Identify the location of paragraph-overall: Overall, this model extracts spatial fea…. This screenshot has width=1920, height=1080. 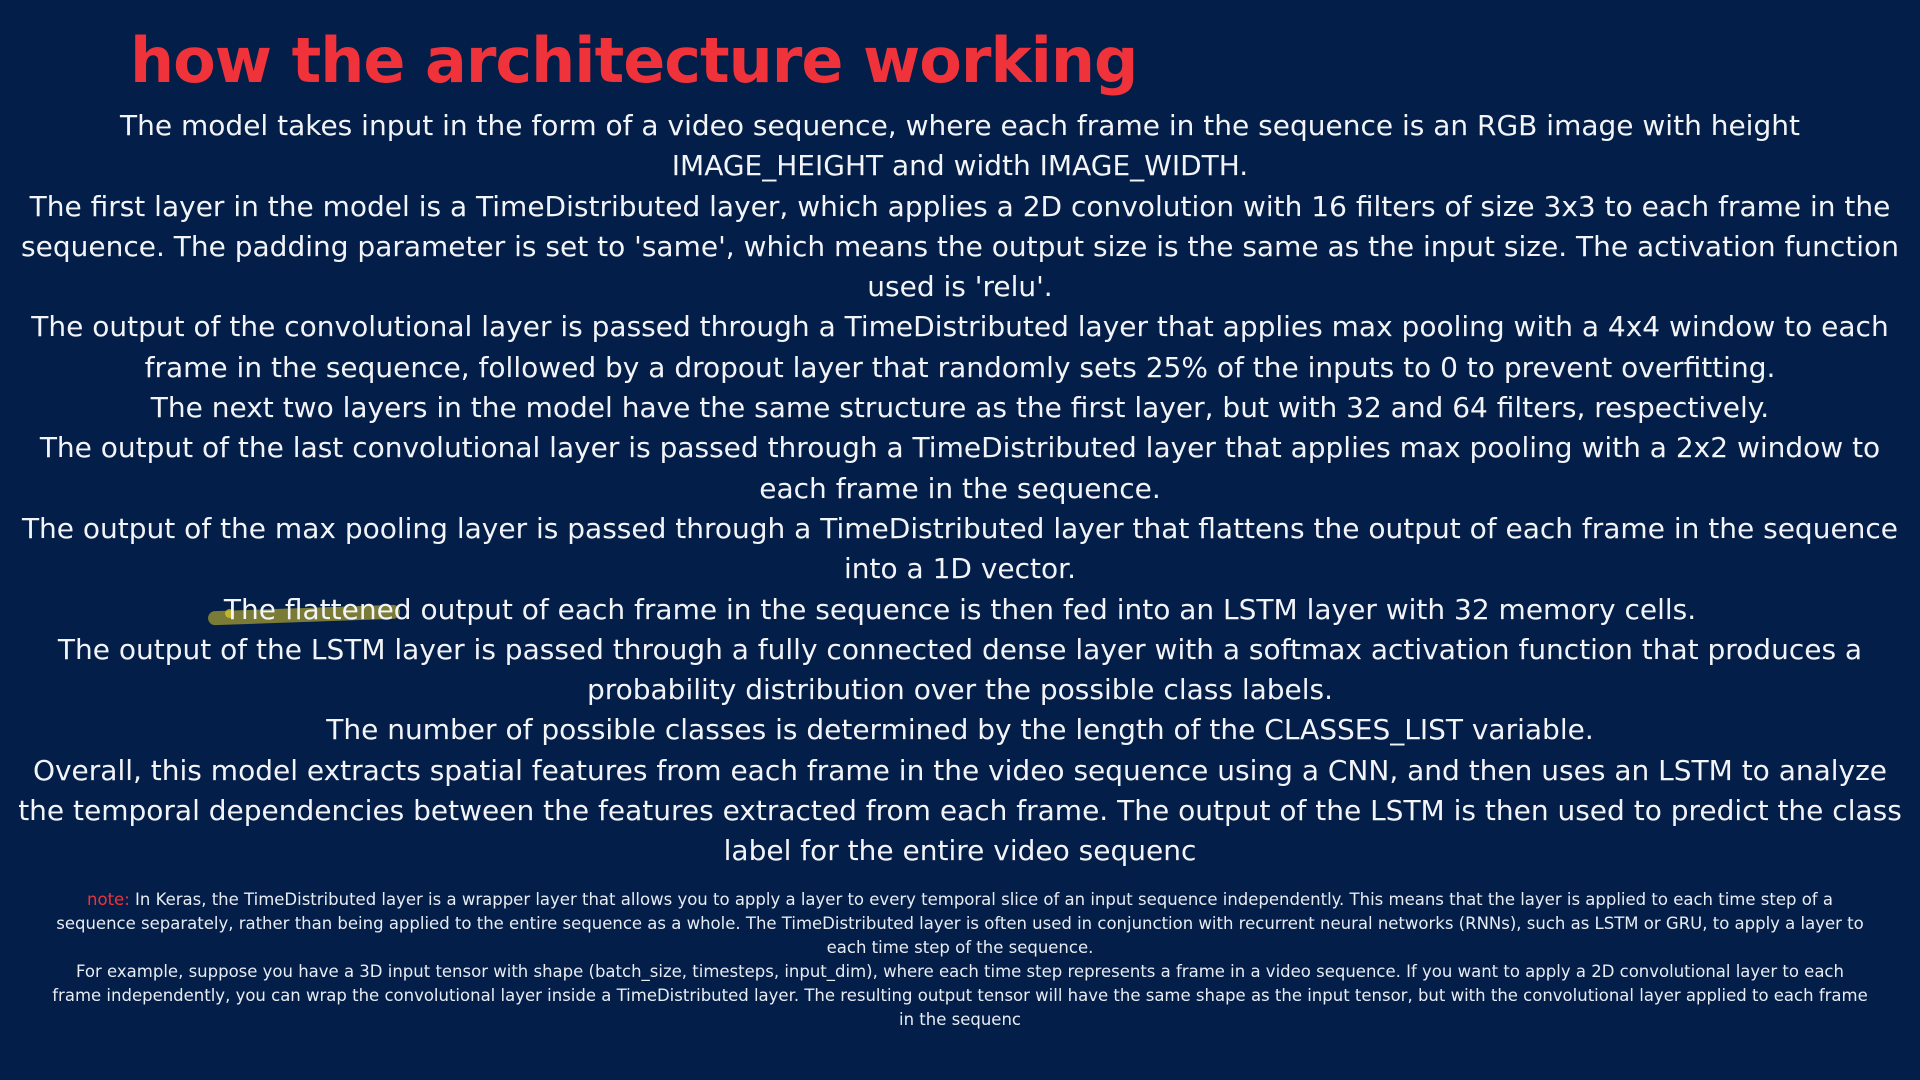
(960, 810).